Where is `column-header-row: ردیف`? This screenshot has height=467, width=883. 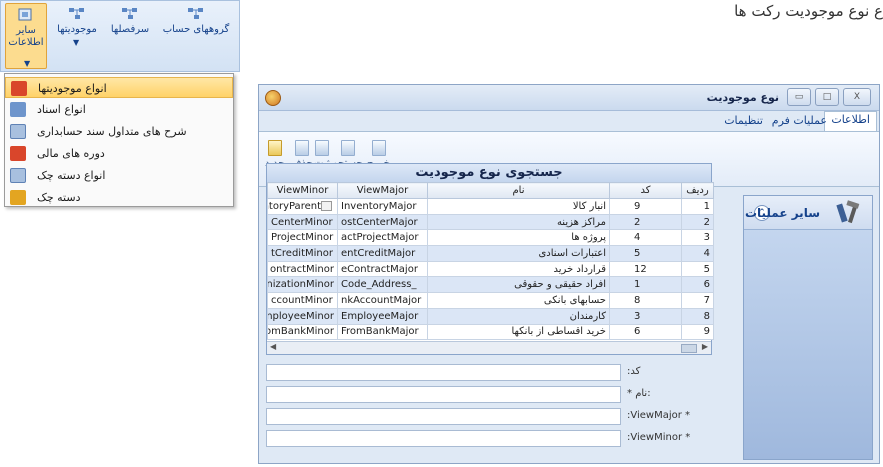
column-header-row: ردیف is located at coordinates (697, 190).